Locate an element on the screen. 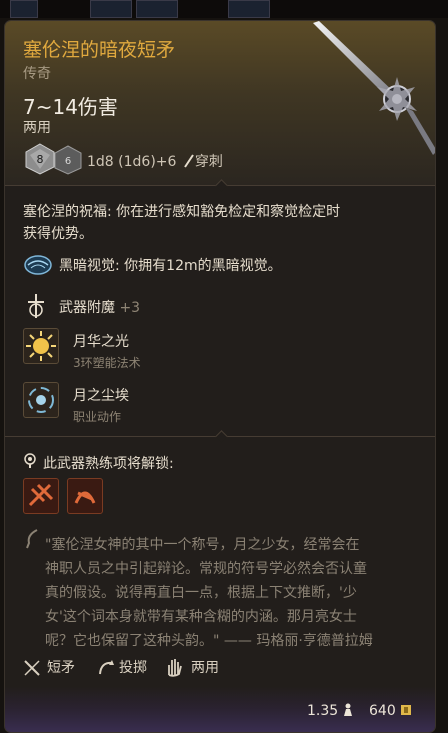 The image size is (448, 733). damage-type: 穿刺 is located at coordinates (208, 162).